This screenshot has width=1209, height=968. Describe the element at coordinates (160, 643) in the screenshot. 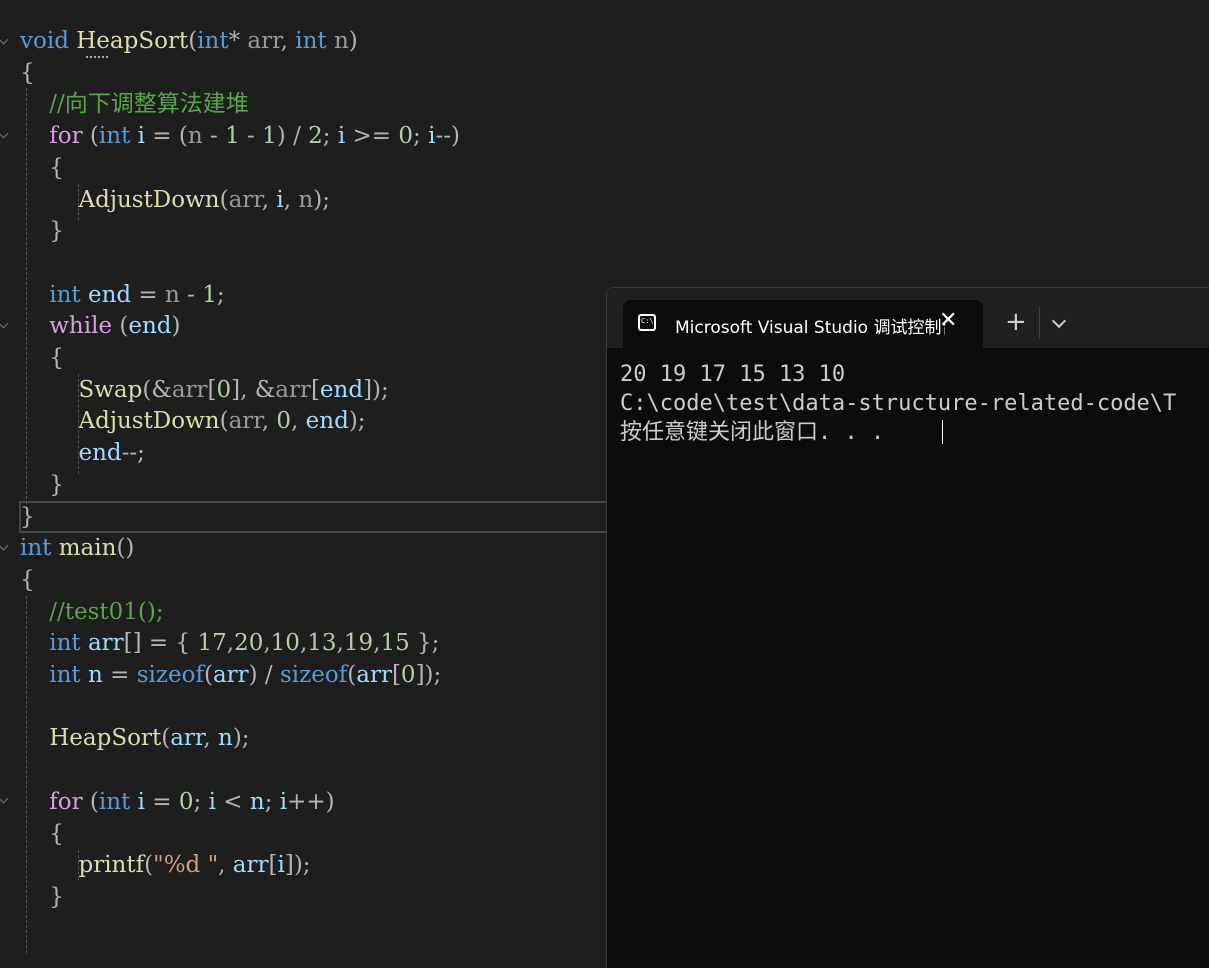

I see `code-token: [] = {` at that location.